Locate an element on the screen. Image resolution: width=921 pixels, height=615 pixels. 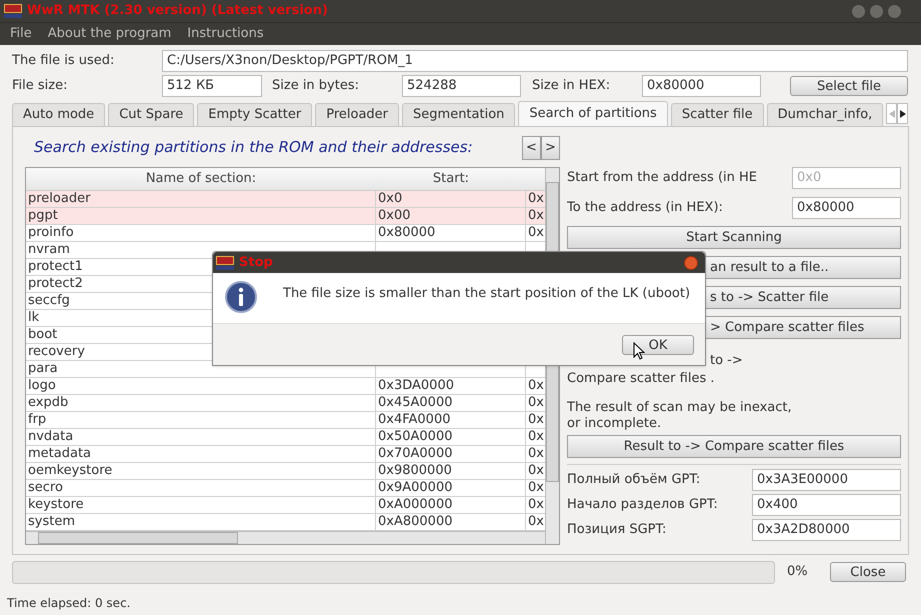
table-cell: secro is located at coordinates (201, 488).